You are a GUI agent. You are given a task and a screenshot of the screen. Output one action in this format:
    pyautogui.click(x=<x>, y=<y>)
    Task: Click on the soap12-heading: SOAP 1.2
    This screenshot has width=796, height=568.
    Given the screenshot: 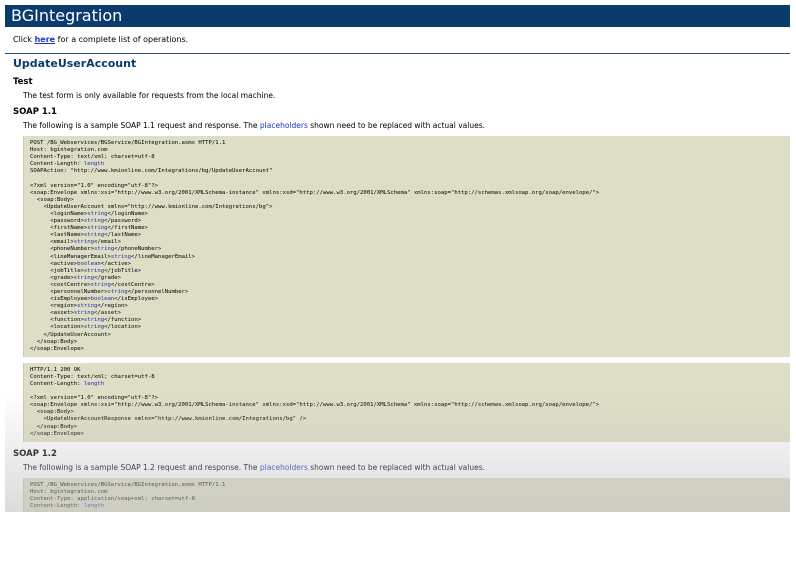 What is the action you would take?
    pyautogui.click(x=35, y=453)
    